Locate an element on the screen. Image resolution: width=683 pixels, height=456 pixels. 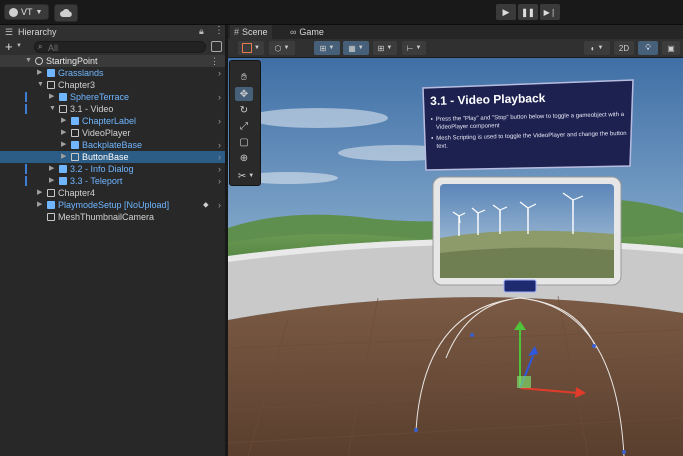
snap-settings-button: ⊞ ▼ is located at coordinates (385, 48).